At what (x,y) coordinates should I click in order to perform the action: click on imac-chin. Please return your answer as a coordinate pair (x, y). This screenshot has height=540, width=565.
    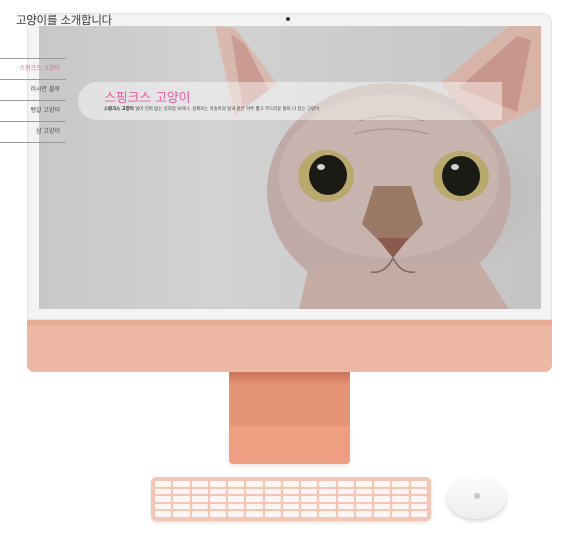
    Looking at the image, I should click on (289, 346).